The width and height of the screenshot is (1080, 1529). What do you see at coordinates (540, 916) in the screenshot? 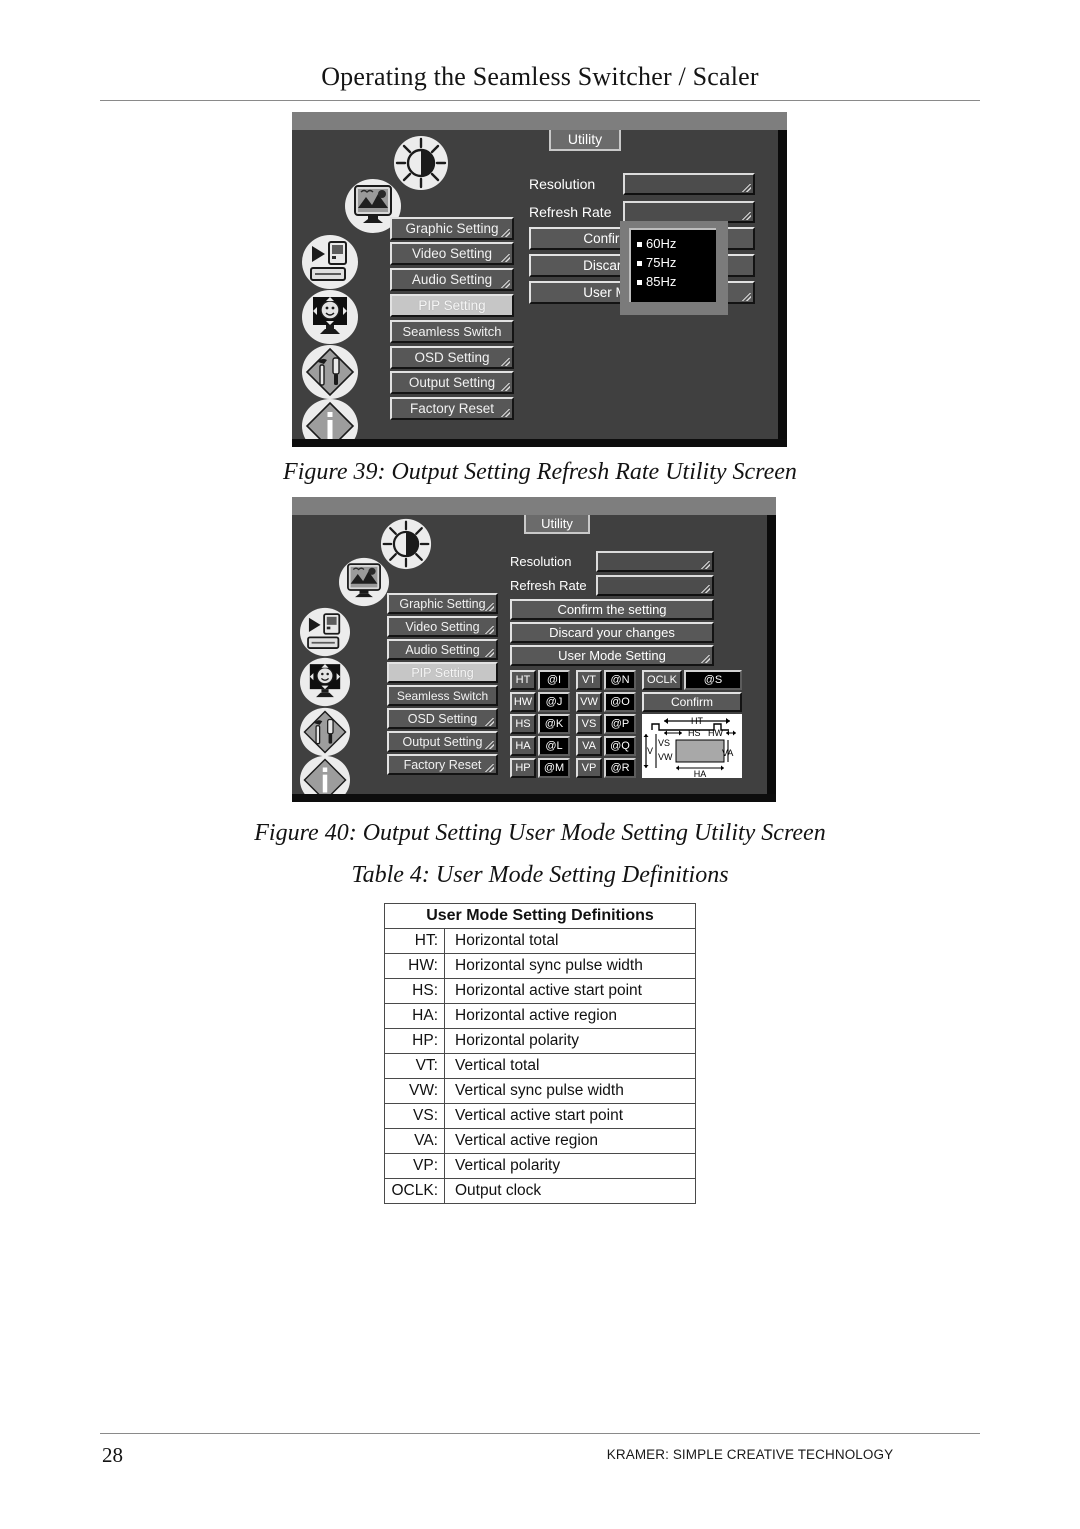
I see `table-header-row: User Mode Setting Definitions` at bounding box center [540, 916].